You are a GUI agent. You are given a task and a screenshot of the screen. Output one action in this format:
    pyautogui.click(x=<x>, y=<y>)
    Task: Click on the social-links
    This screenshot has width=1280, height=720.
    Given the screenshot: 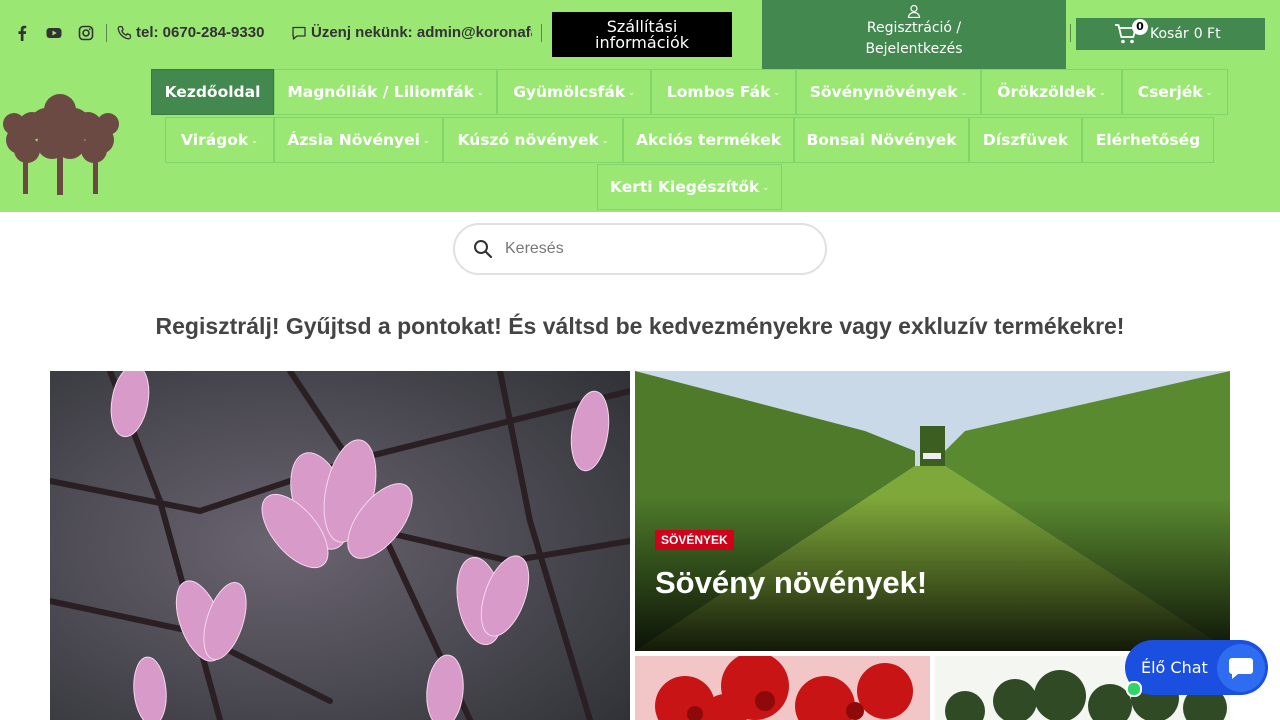 What is the action you would take?
    pyautogui.click(x=54, y=33)
    